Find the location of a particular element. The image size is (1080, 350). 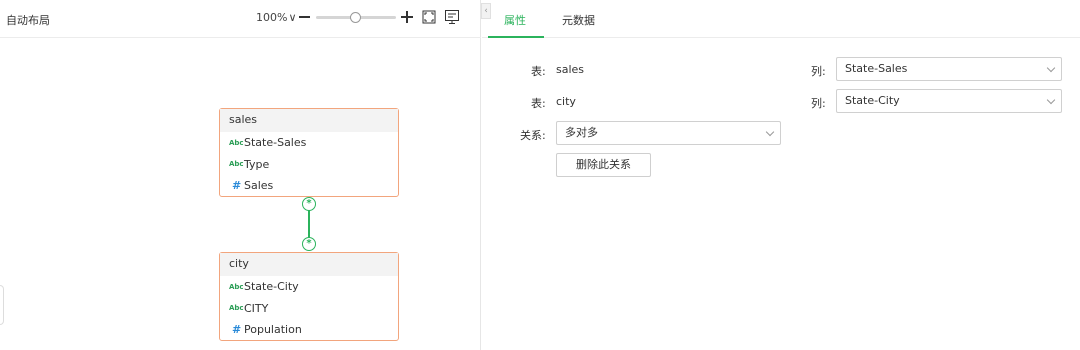

column-select-value: State-City is located at coordinates (872, 100).